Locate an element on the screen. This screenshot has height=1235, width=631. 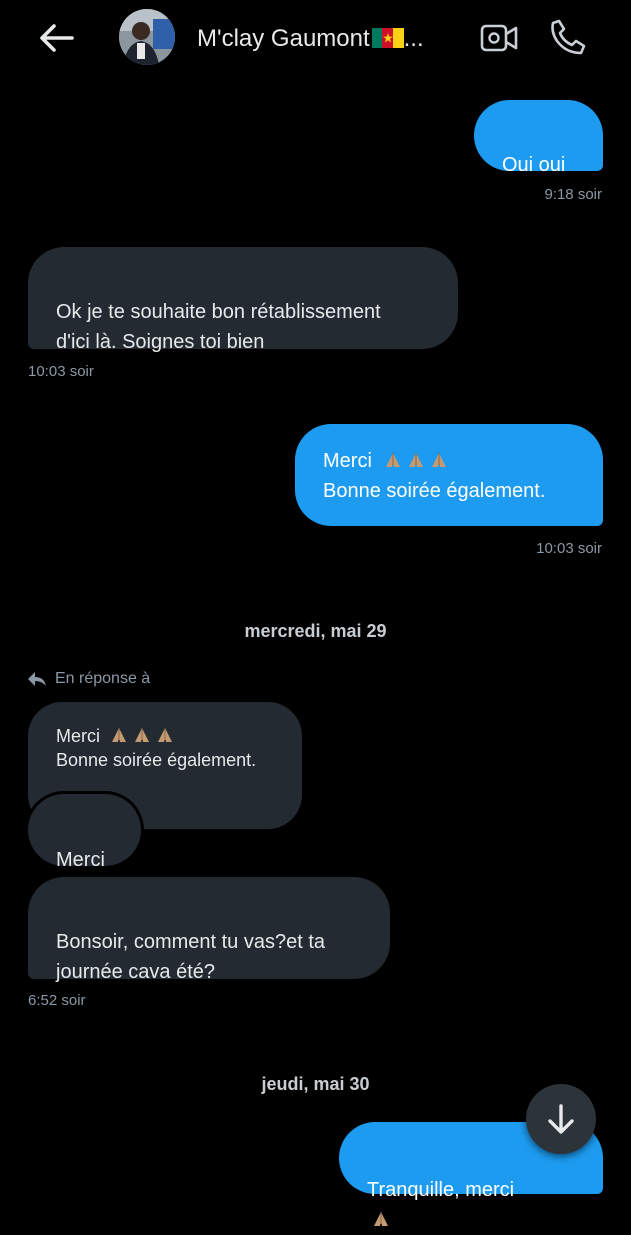
message-text: Oui oui is located at coordinates (534, 165).